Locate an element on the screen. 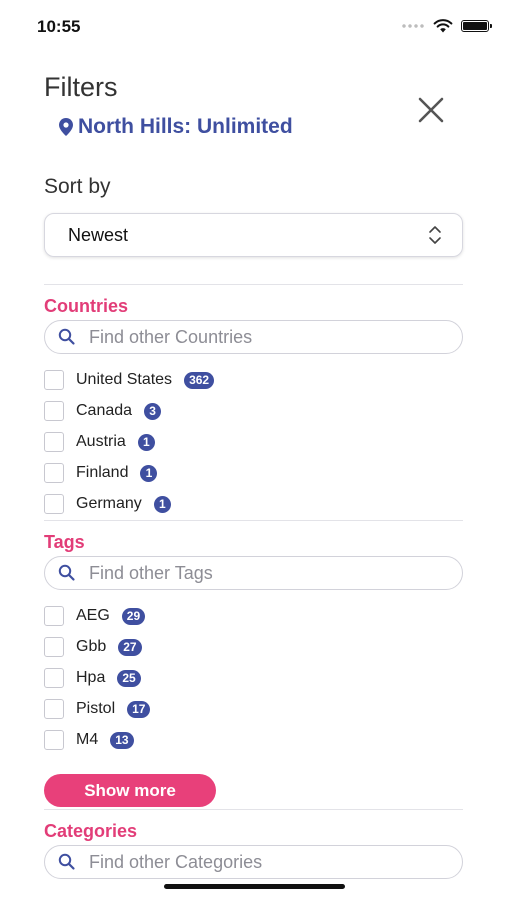 The image size is (507, 900). filter-item: Austria 1 is located at coordinates (99, 442).